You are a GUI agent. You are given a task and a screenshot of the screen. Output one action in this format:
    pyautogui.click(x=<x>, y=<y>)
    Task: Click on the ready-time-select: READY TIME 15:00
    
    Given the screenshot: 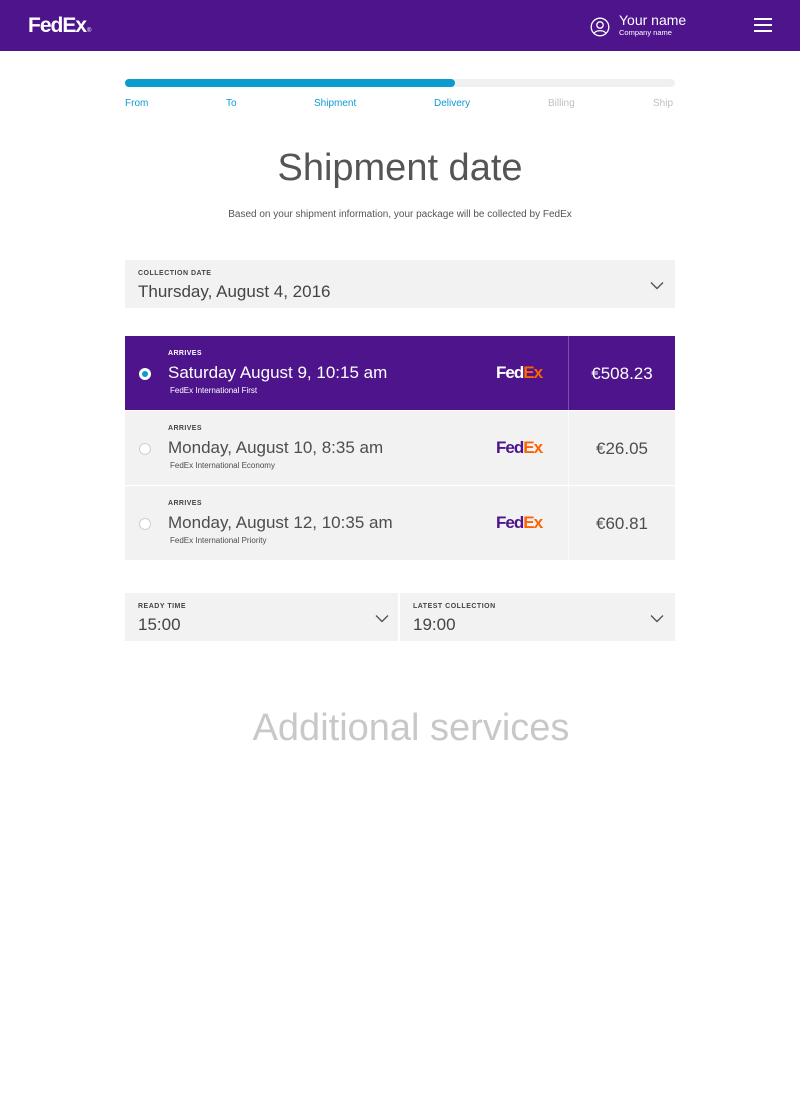 What is the action you would take?
    pyautogui.click(x=261, y=617)
    